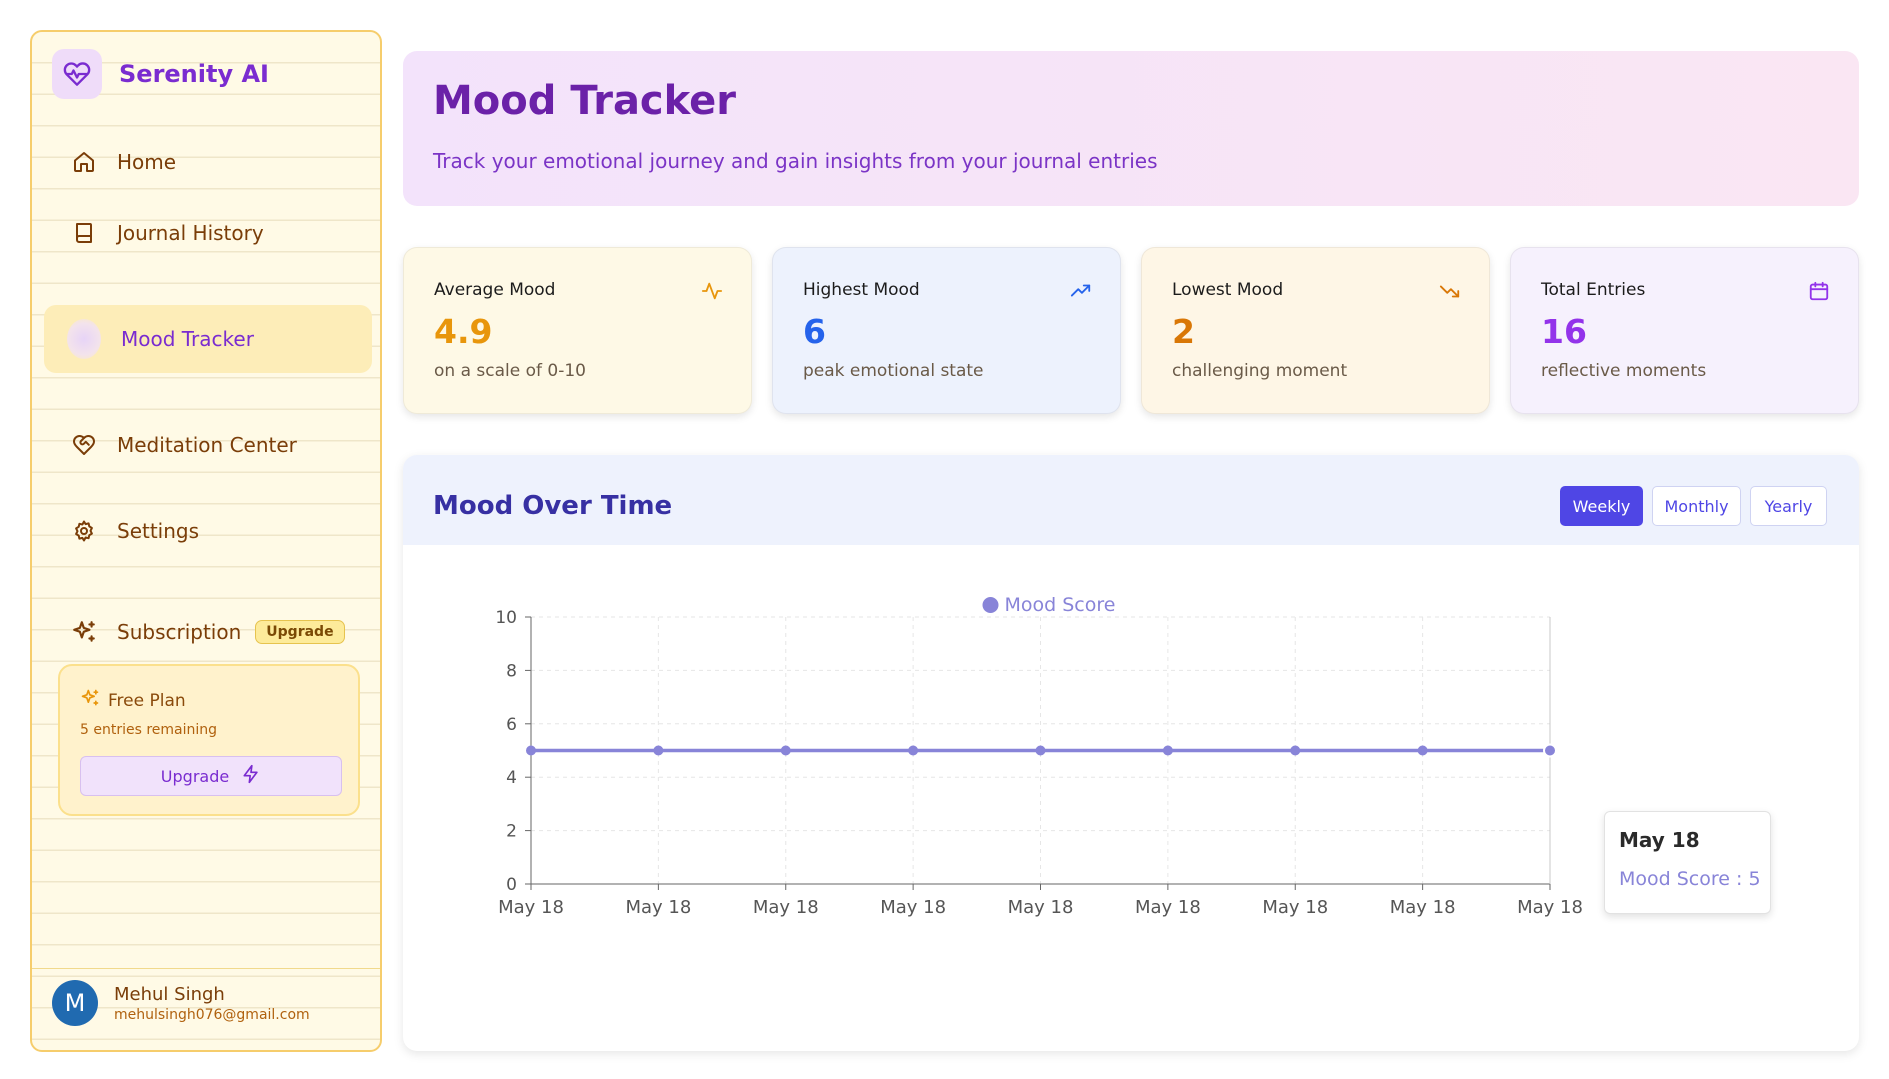  I want to click on page-title: Mood Tracker, so click(585, 101).